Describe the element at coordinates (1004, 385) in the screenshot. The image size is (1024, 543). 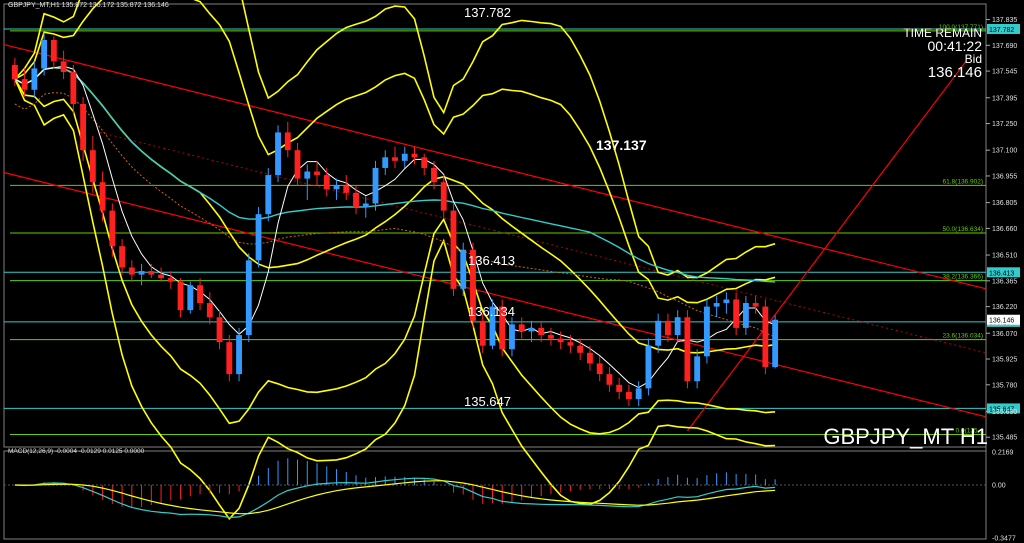
I see `y-tick-label: 135.780` at that location.